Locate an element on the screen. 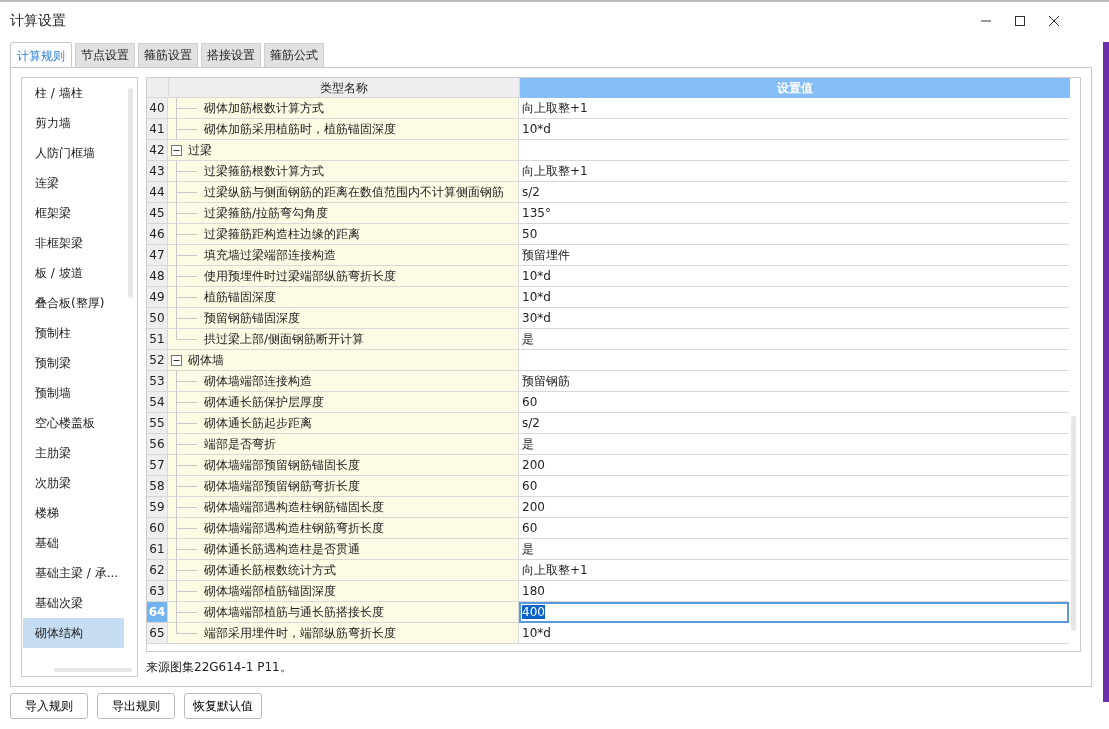 This screenshot has width=1109, height=729. action-button: 恢复默认值 is located at coordinates (223, 706).